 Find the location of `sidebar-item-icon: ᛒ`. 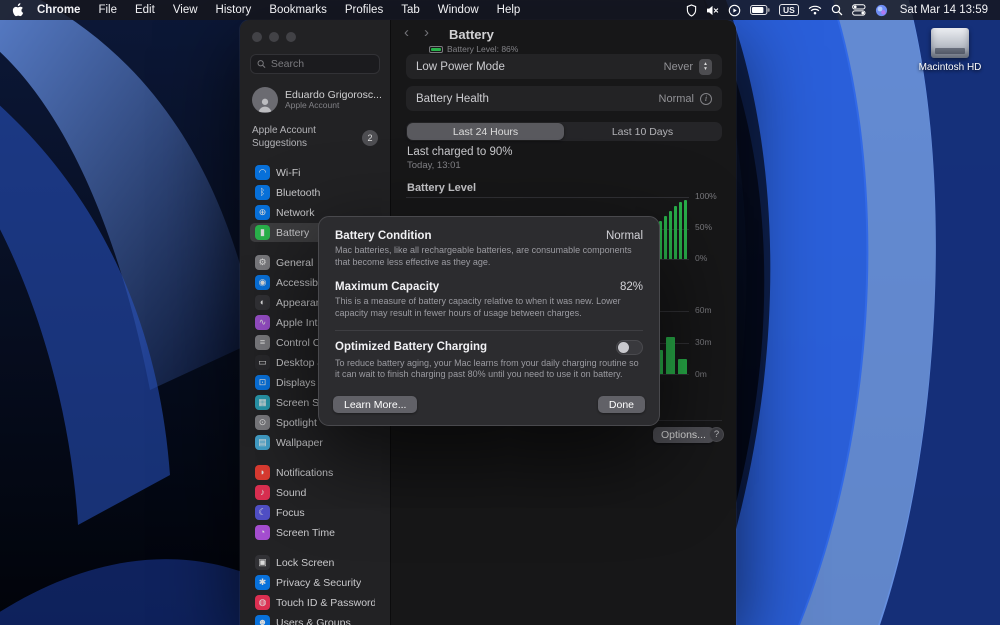

sidebar-item-icon: ᛒ is located at coordinates (262, 192).